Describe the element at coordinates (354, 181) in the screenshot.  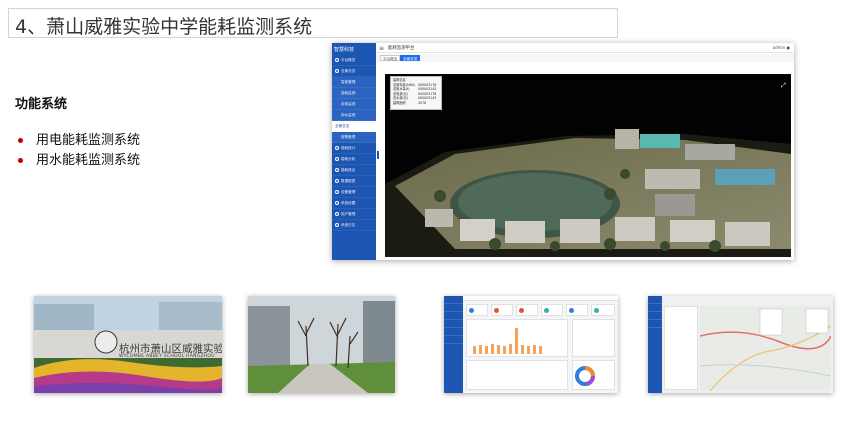
I see `sidebar-item: 数据报表` at that location.